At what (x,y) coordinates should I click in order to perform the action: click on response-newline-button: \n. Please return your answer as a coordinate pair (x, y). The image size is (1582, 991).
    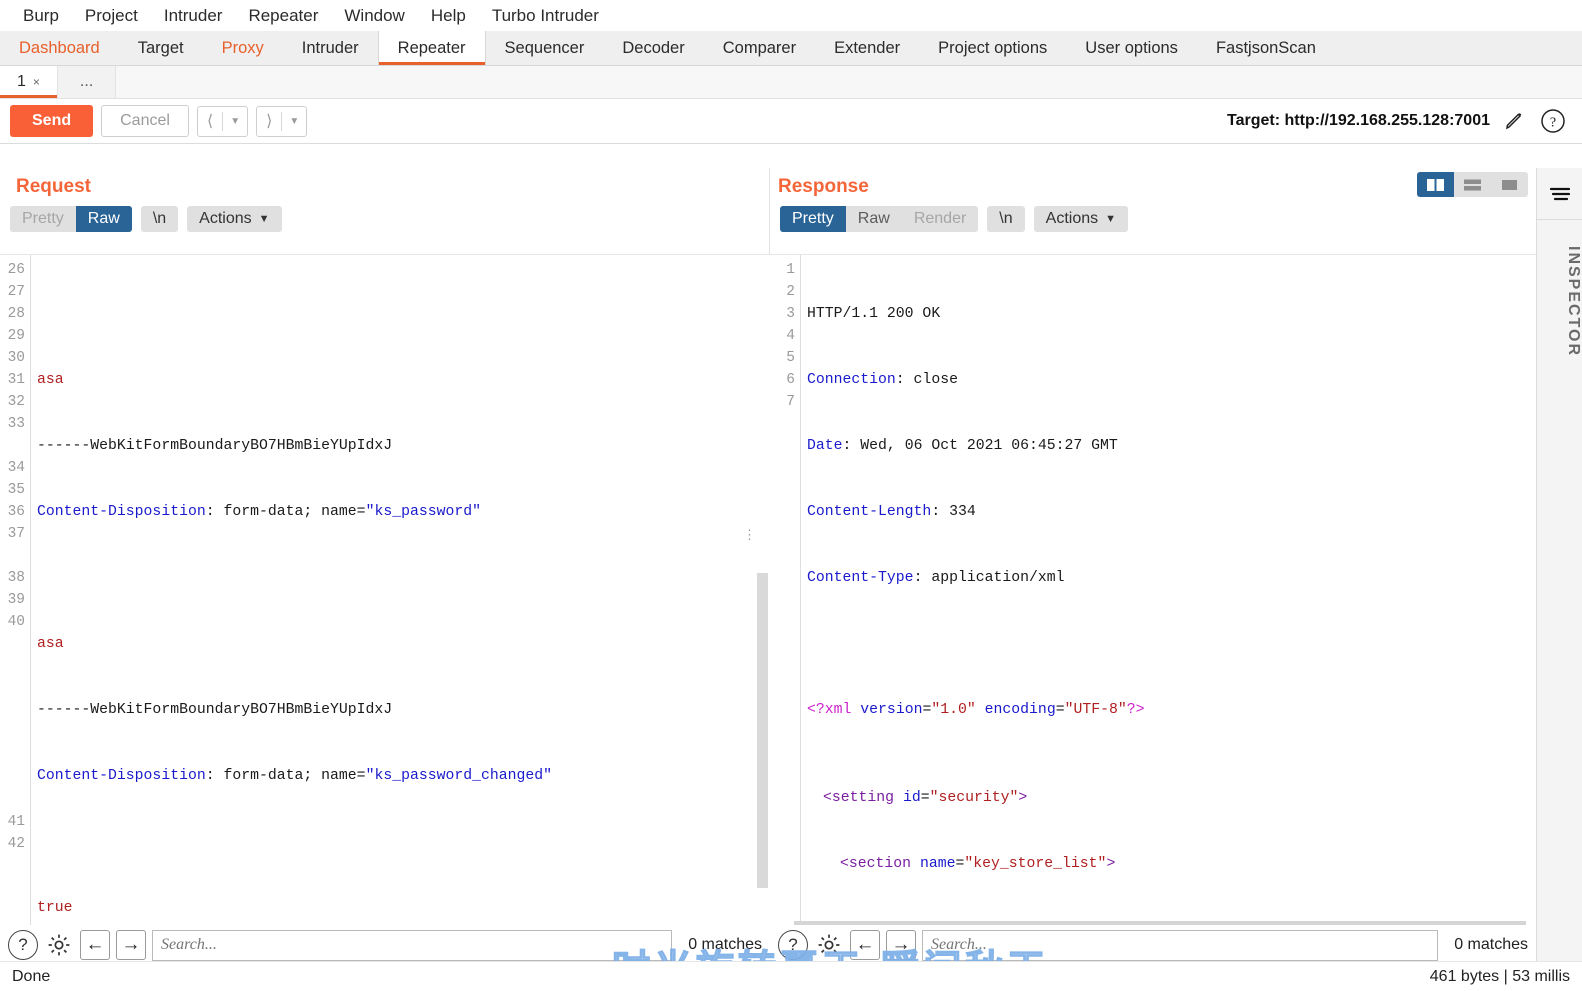
    Looking at the image, I should click on (1006, 219).